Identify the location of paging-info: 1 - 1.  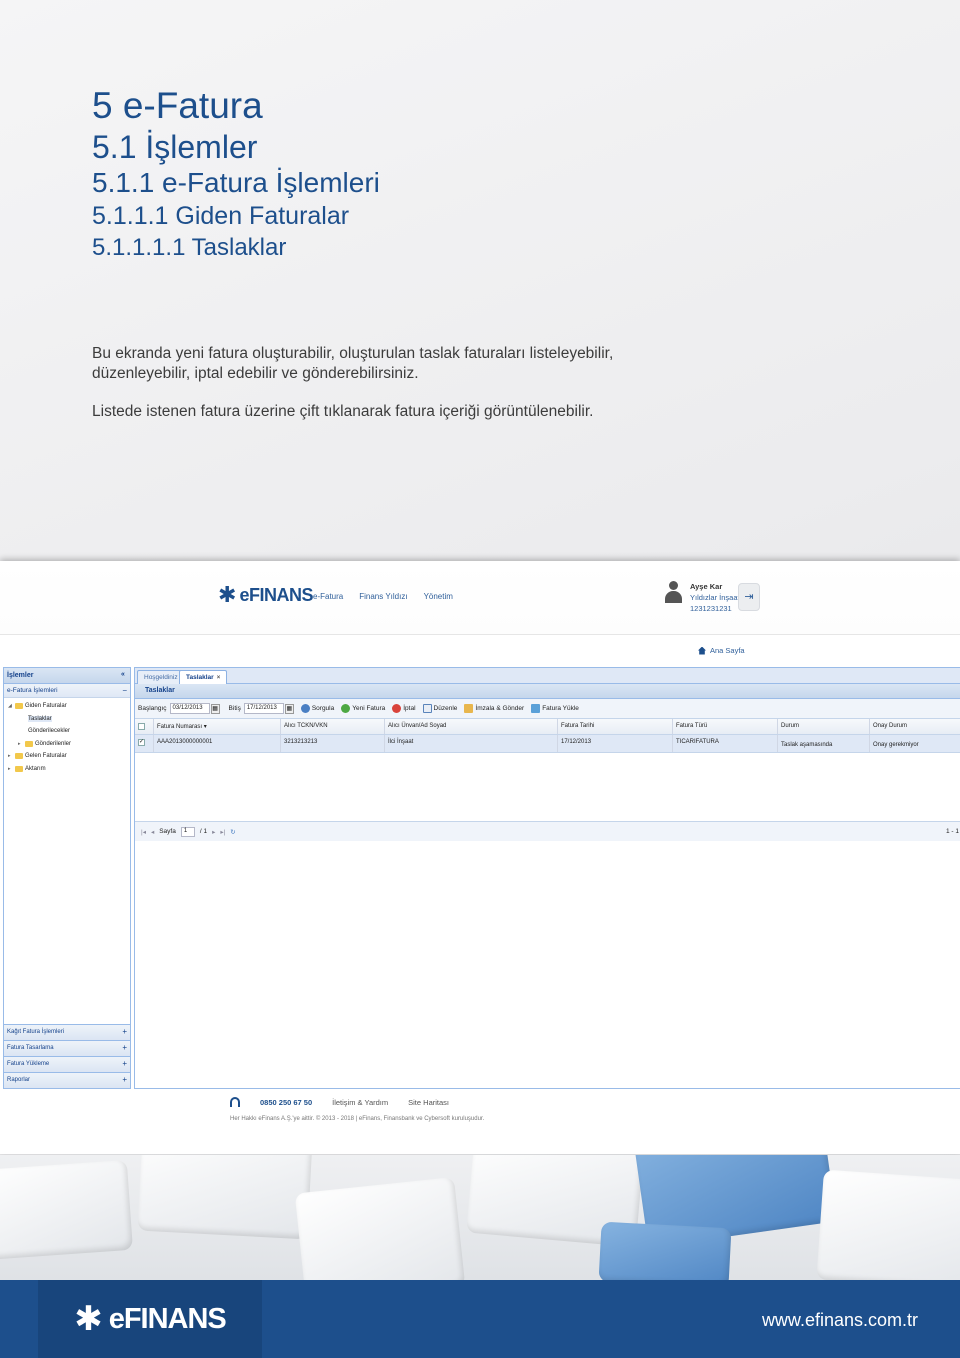
(952, 831).